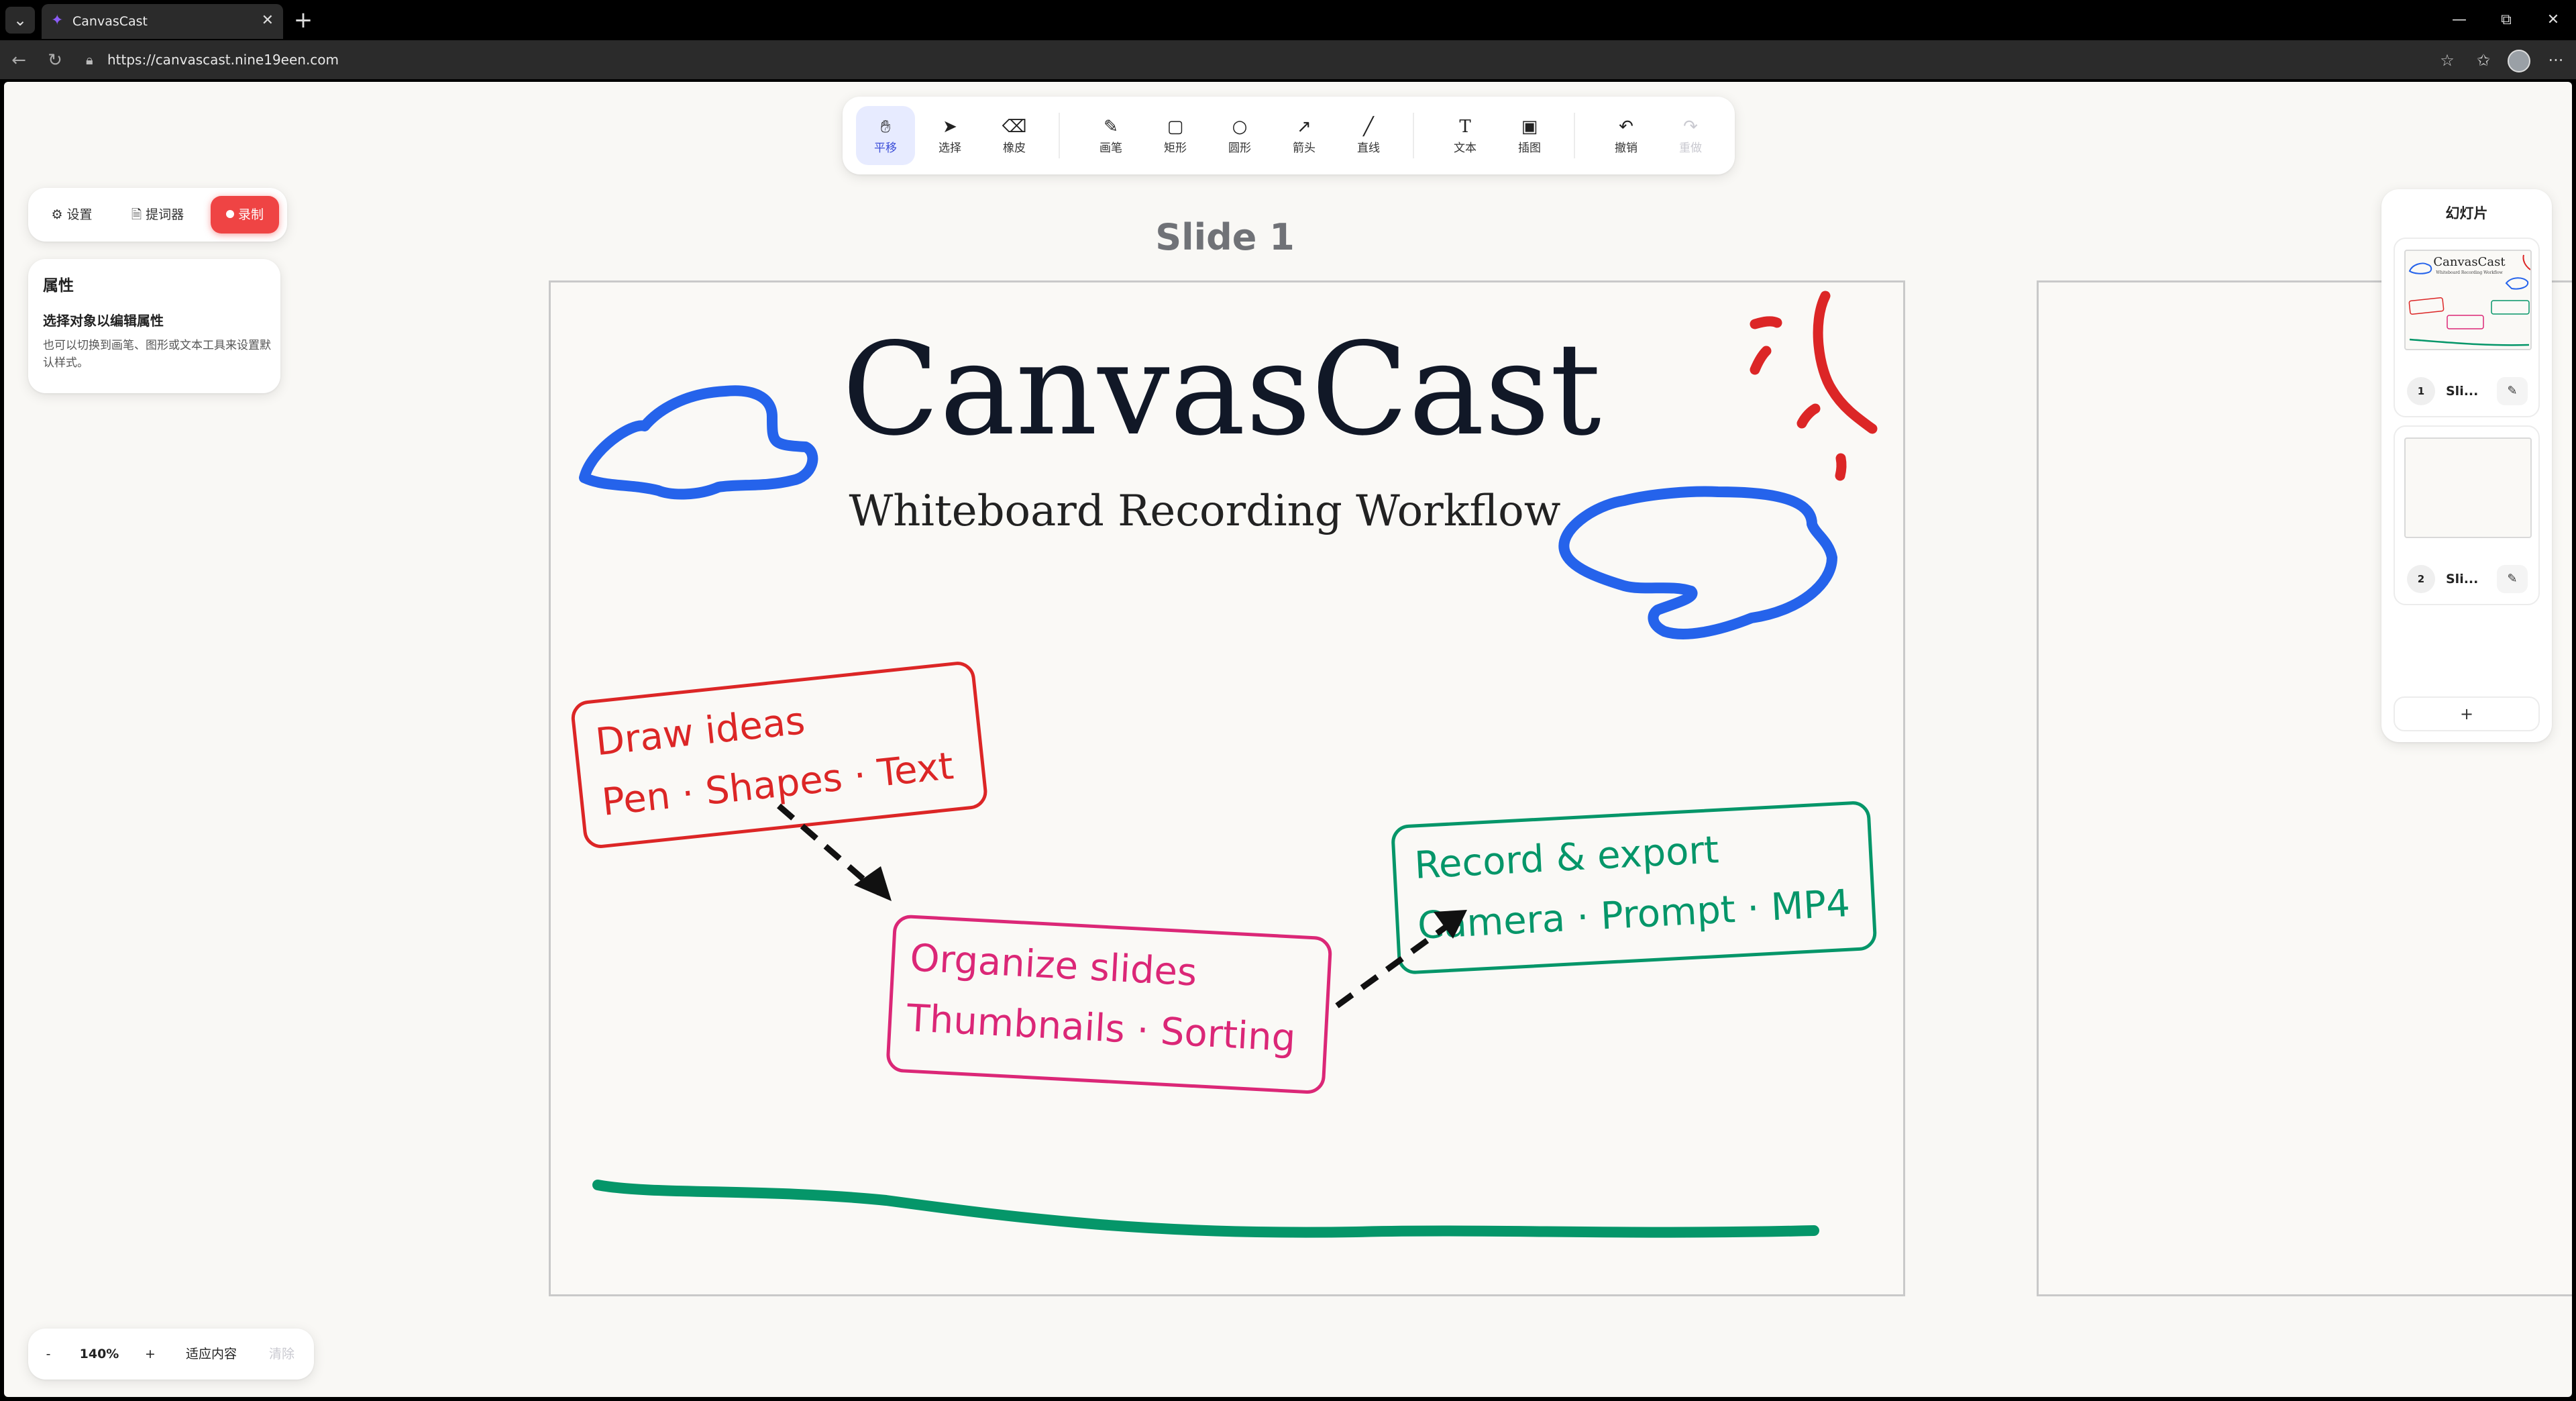  I want to click on blue-scribble-left, so click(698, 442).